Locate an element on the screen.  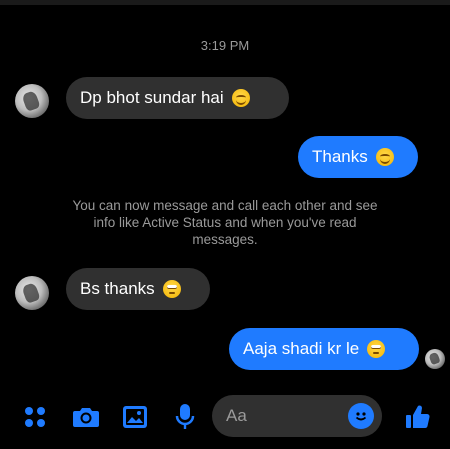
message-input-field is located at coordinates (297, 416).